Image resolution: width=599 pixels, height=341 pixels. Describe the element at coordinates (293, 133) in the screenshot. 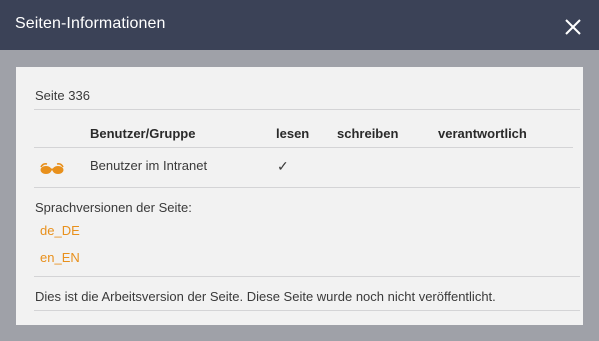

I see `column-header-read: lesen` at that location.